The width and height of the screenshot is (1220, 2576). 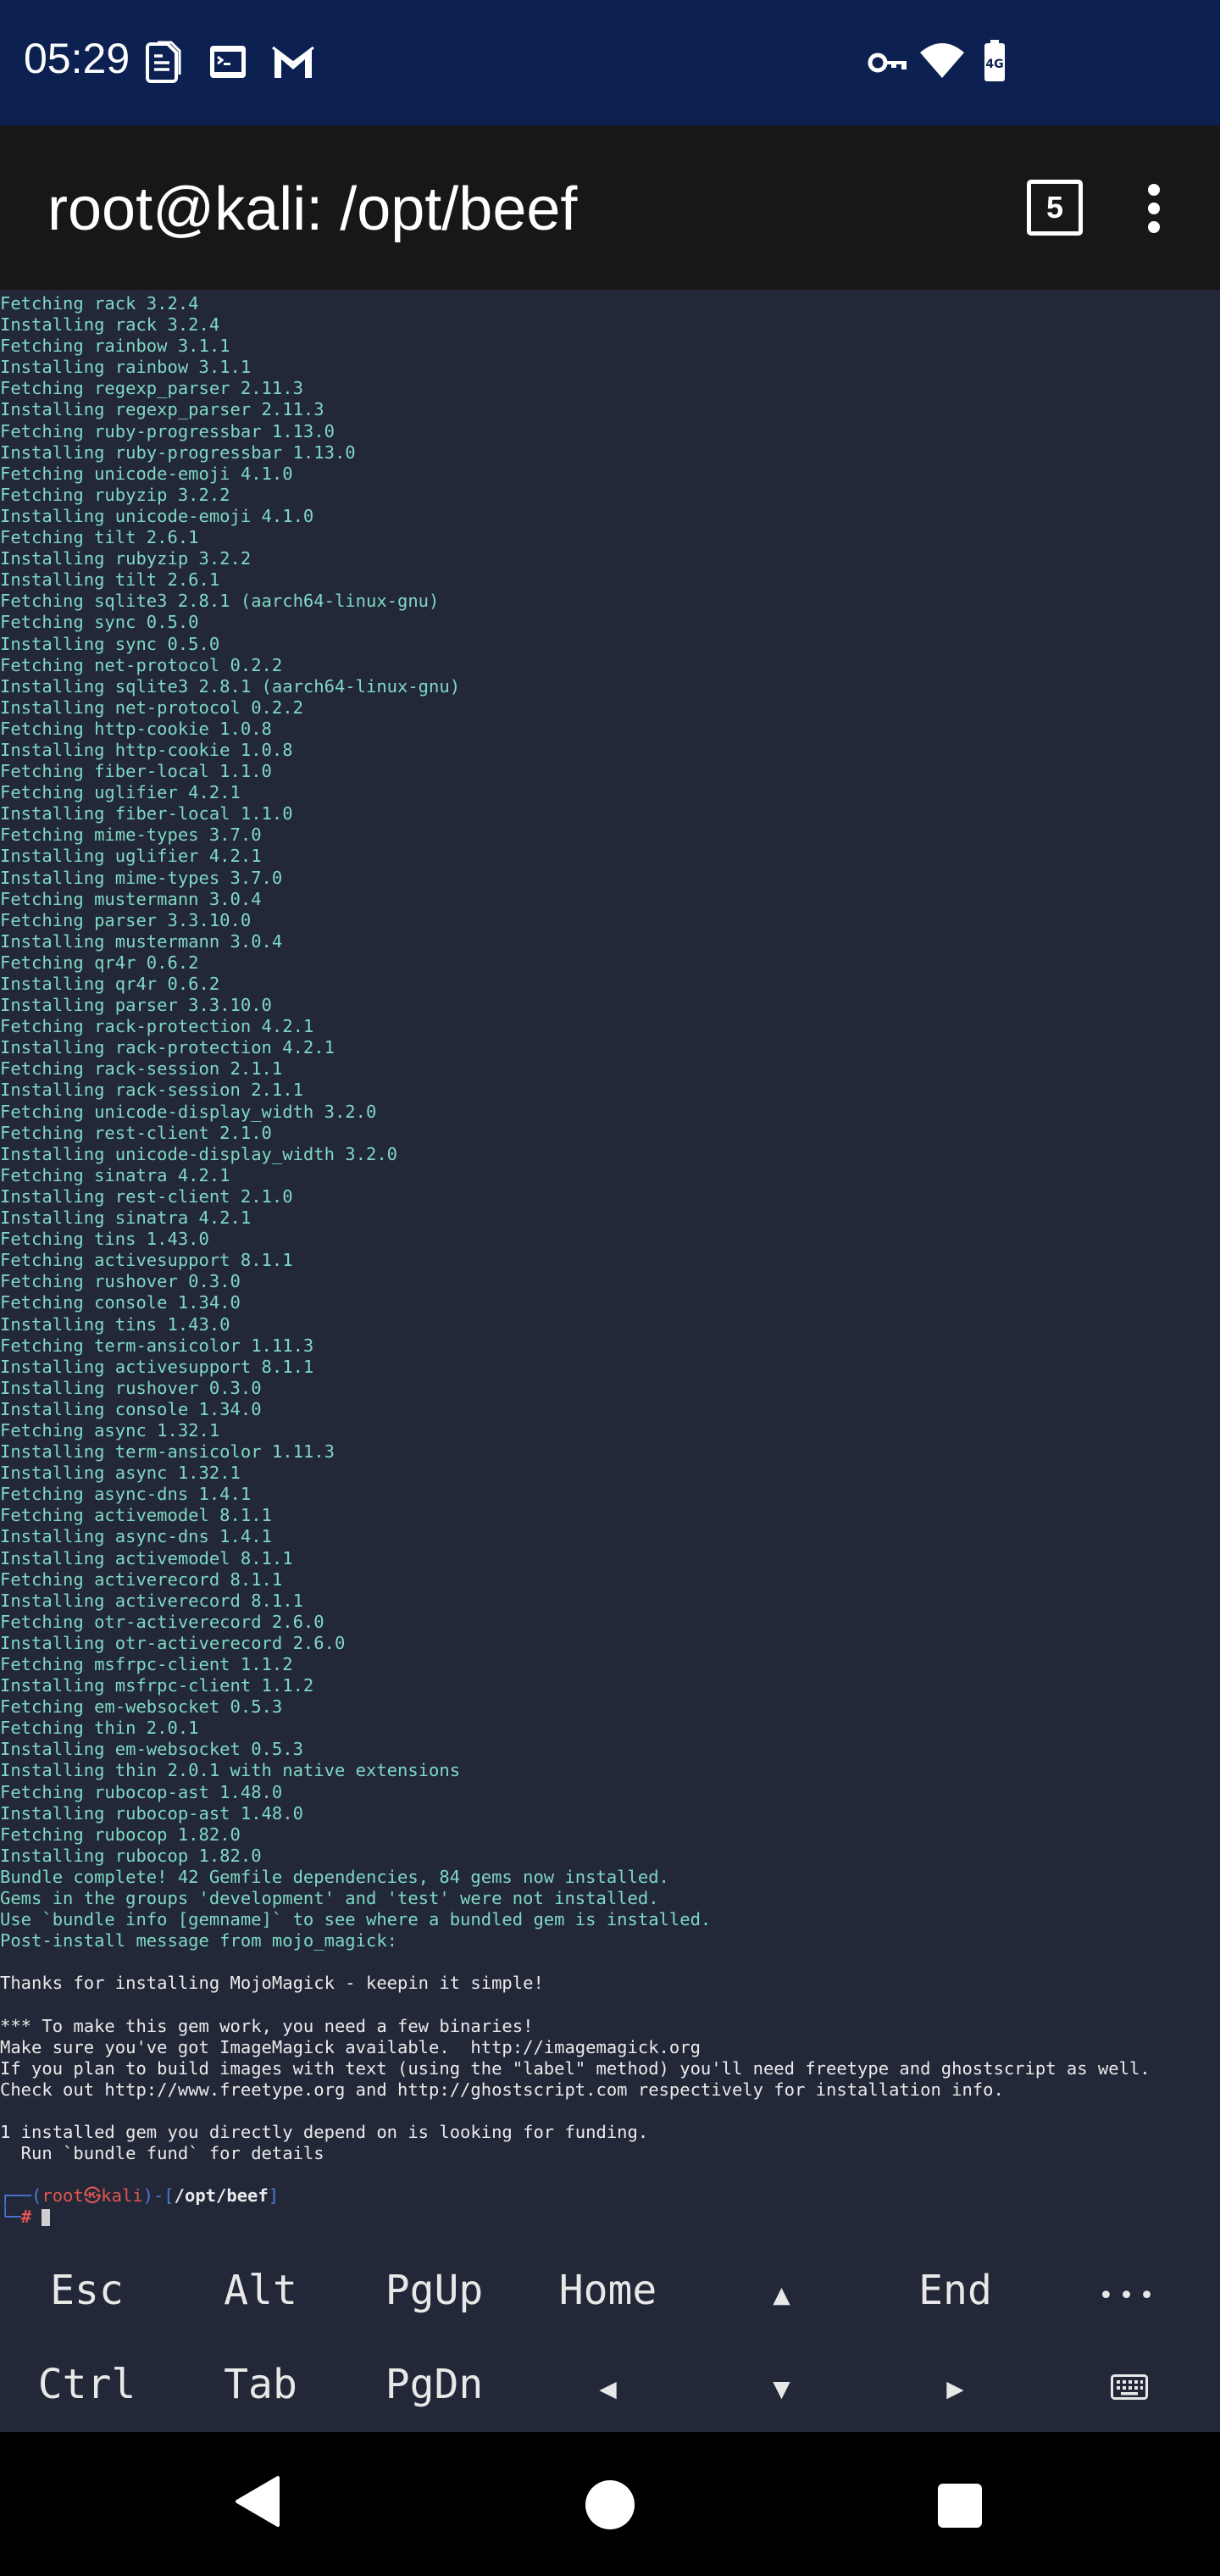 I want to click on terminal-line: Installing rainbow 3.1.1, so click(x=126, y=367).